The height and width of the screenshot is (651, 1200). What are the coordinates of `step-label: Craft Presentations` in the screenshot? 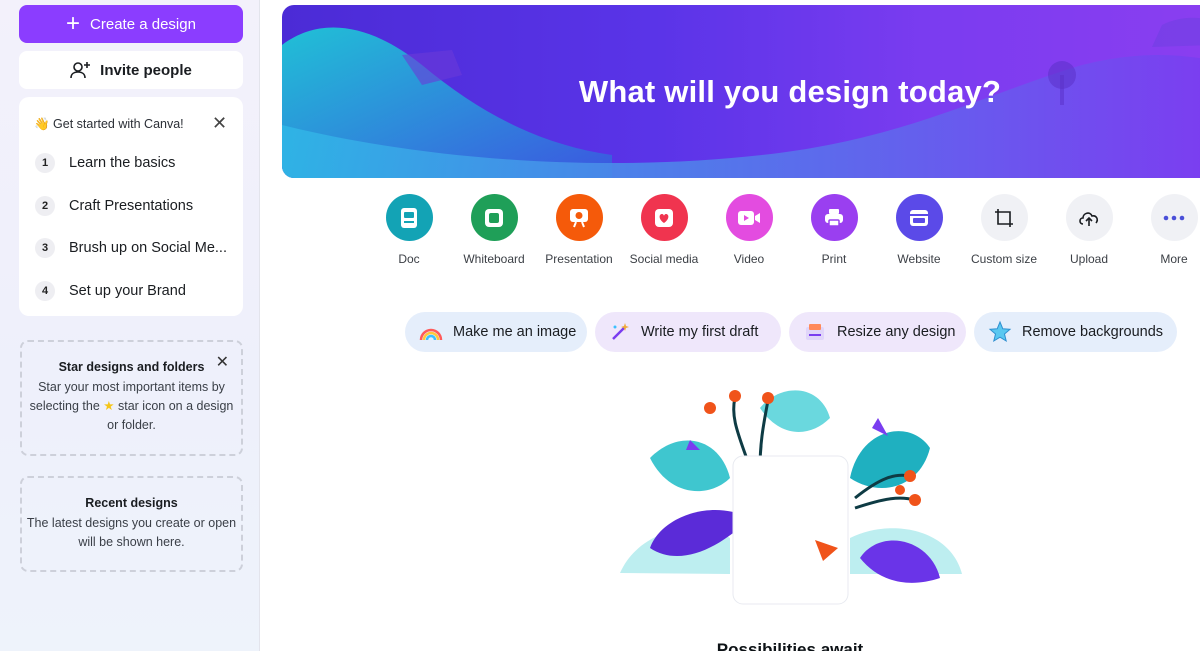 It's located at (131, 206).